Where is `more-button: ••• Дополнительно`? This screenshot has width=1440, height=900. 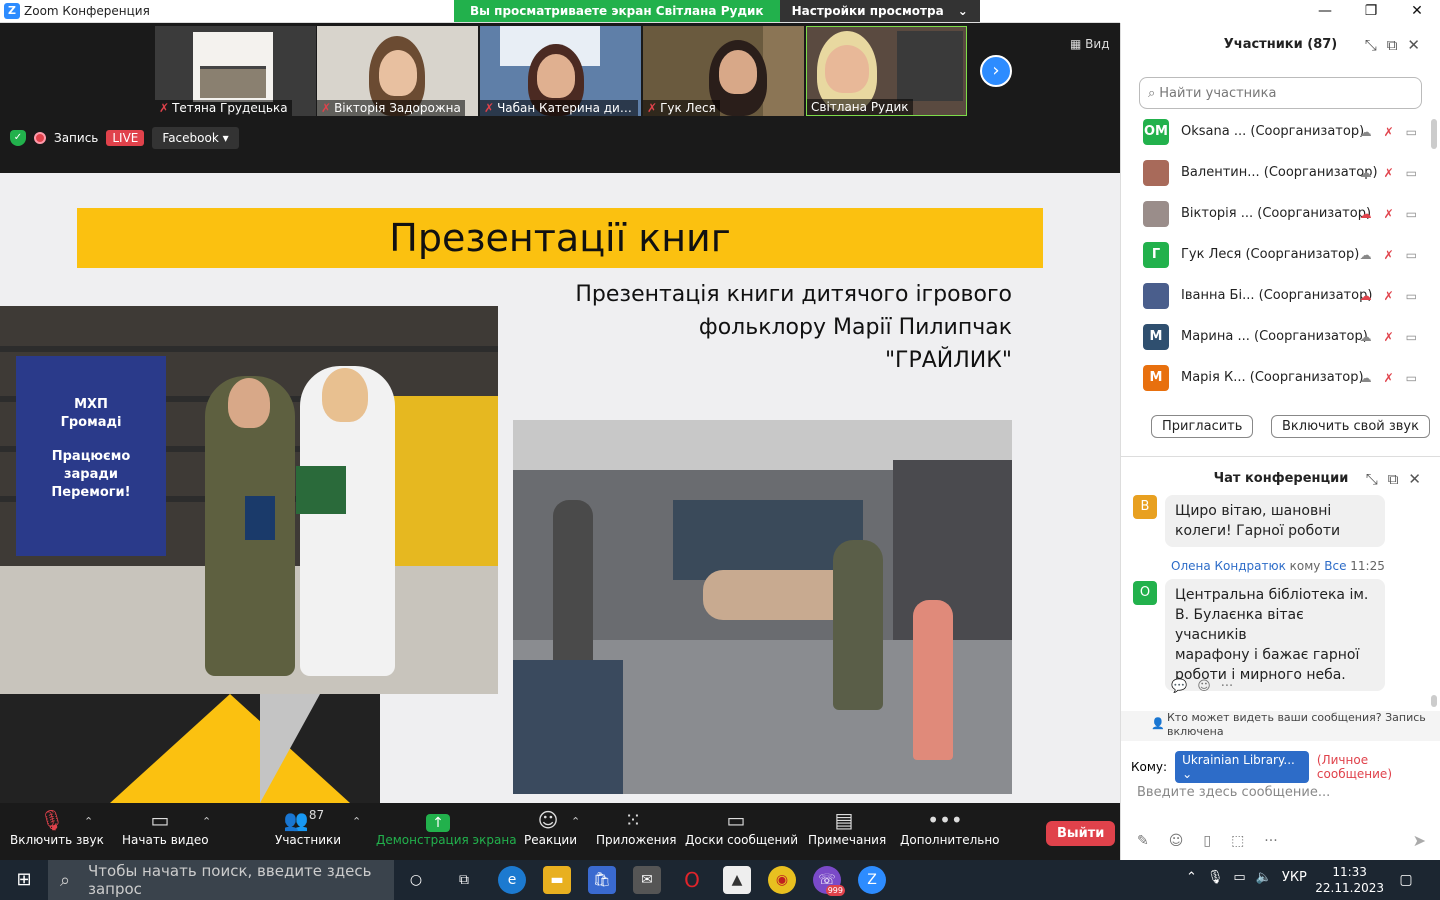 more-button: ••• Дополнительно is located at coordinates (950, 831).